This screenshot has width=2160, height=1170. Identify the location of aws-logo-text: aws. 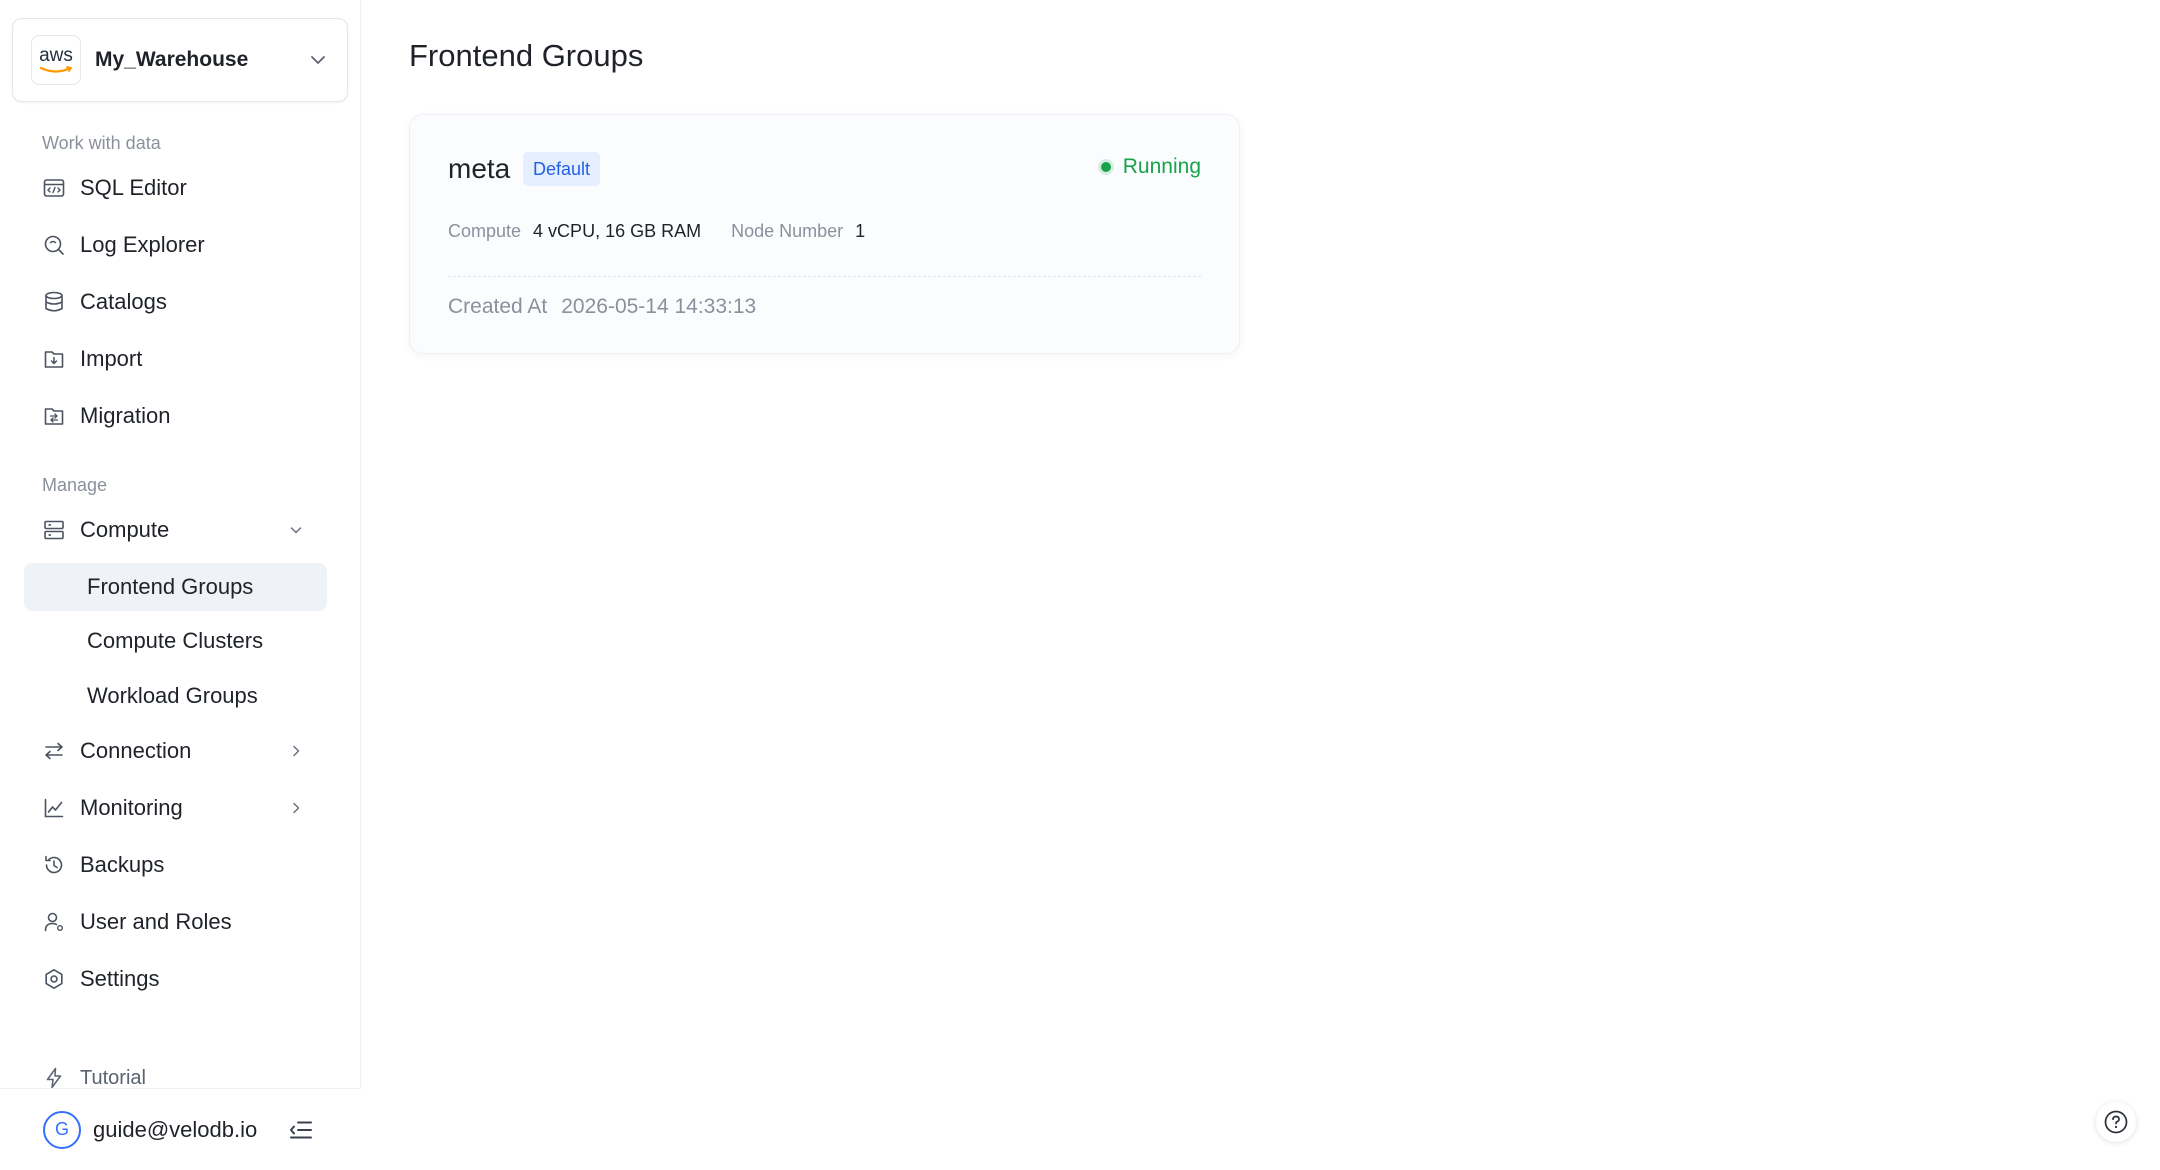
(56, 55).